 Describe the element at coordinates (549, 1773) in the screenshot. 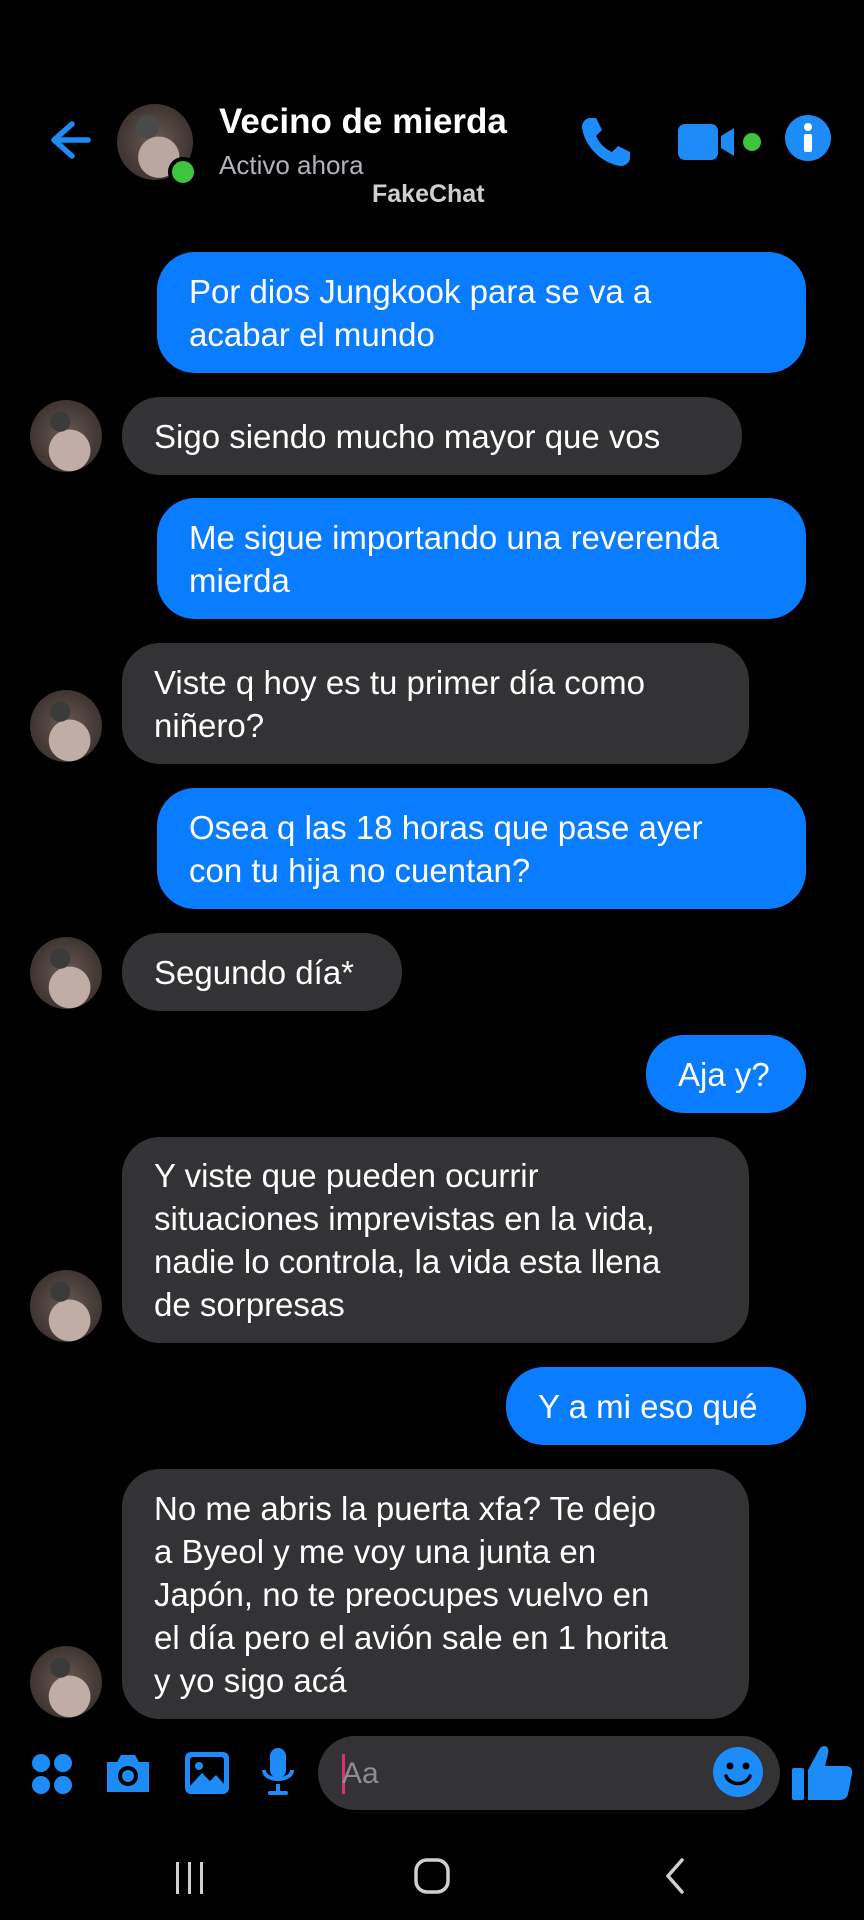

I see `message-input` at that location.